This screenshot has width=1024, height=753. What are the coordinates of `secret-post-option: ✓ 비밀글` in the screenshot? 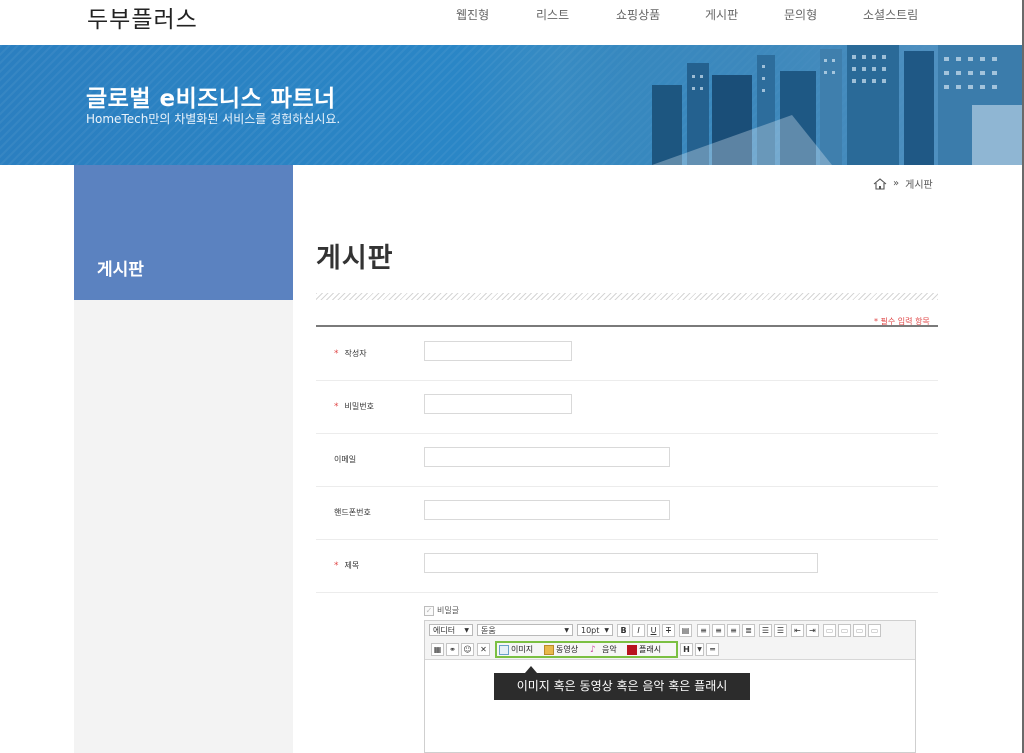 It's located at (441, 610).